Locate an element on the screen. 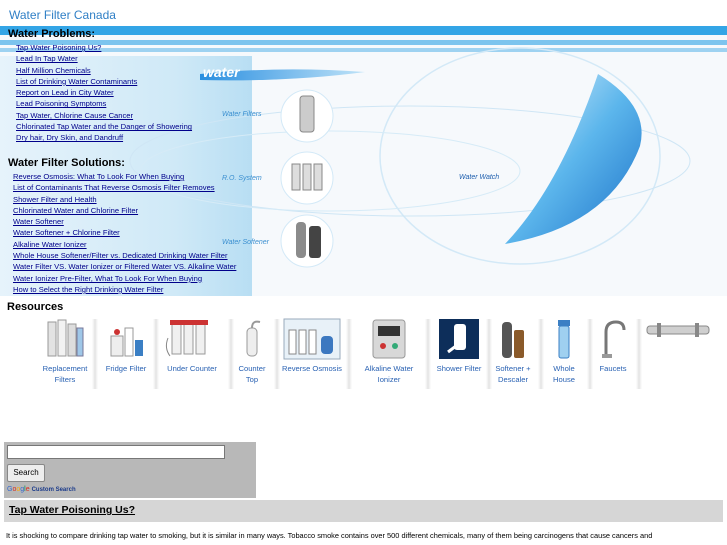 This screenshot has width=727, height=545. resource-label: Replacement Filters is located at coordinates (65, 374).